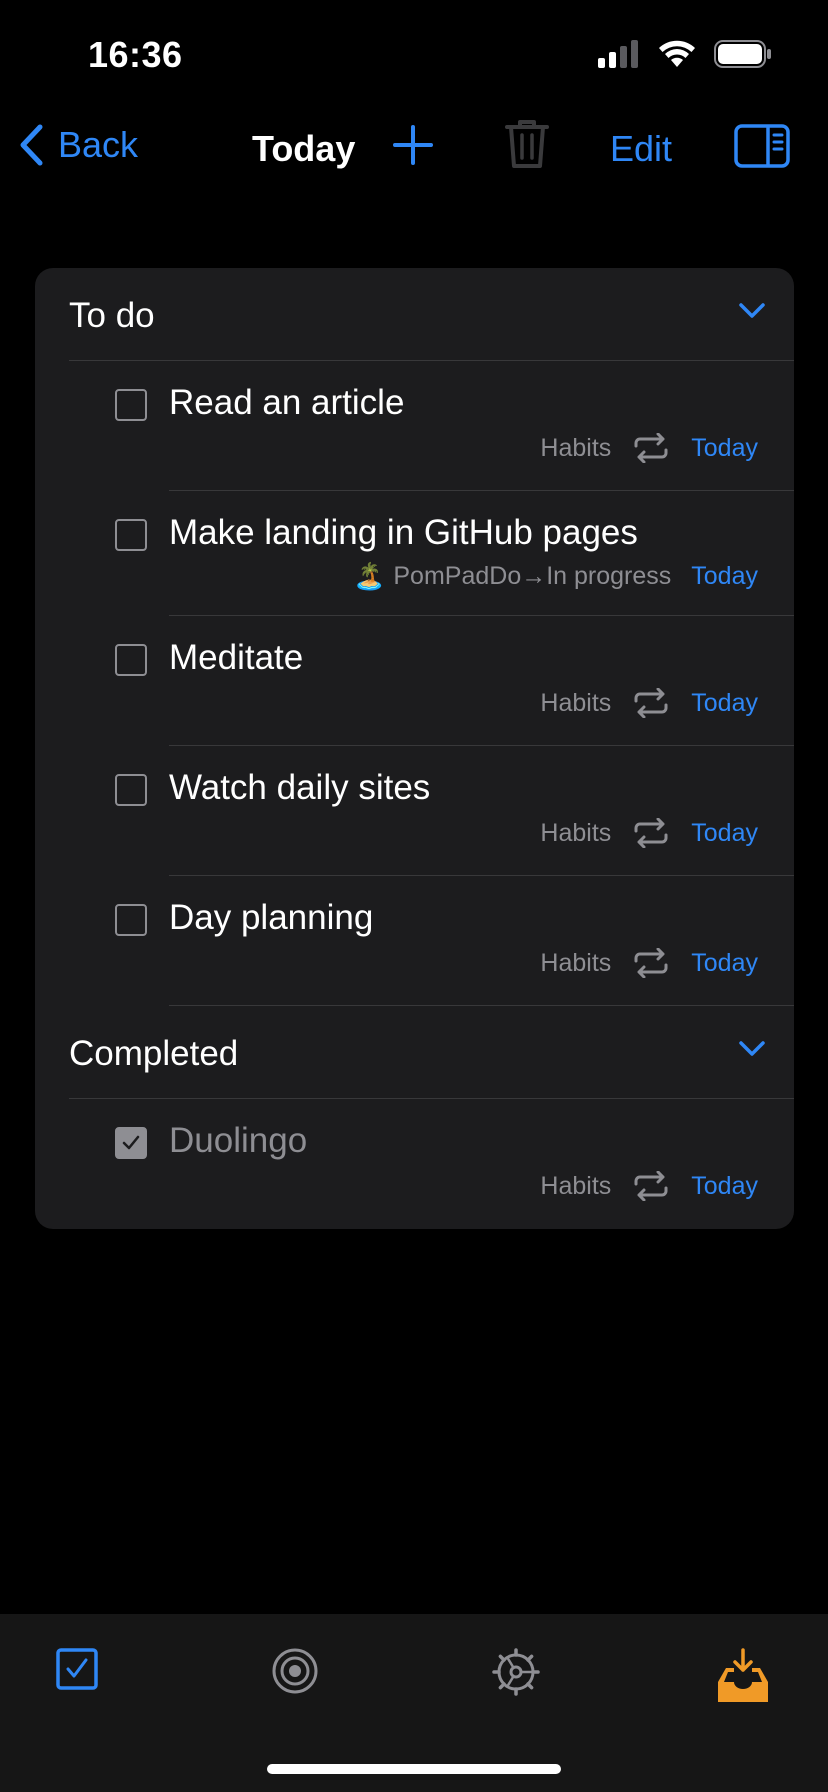  I want to click on back-button-label: Back, so click(98, 144).